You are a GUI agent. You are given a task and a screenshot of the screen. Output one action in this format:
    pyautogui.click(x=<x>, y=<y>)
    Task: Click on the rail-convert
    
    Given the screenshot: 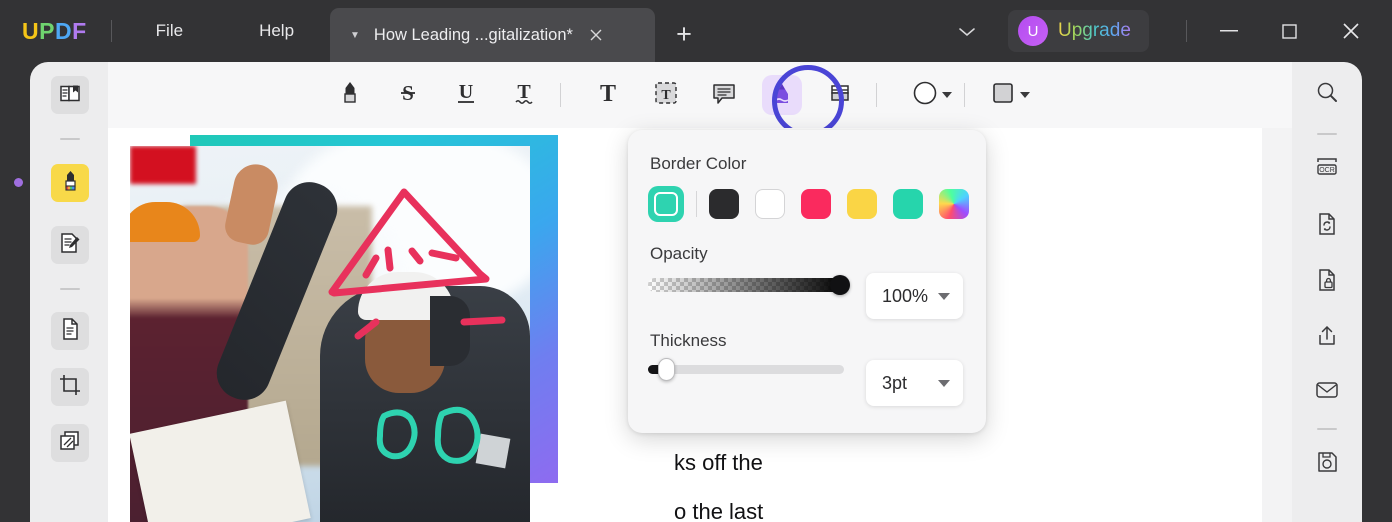 What is the action you would take?
    pyautogui.click(x=1327, y=226)
    